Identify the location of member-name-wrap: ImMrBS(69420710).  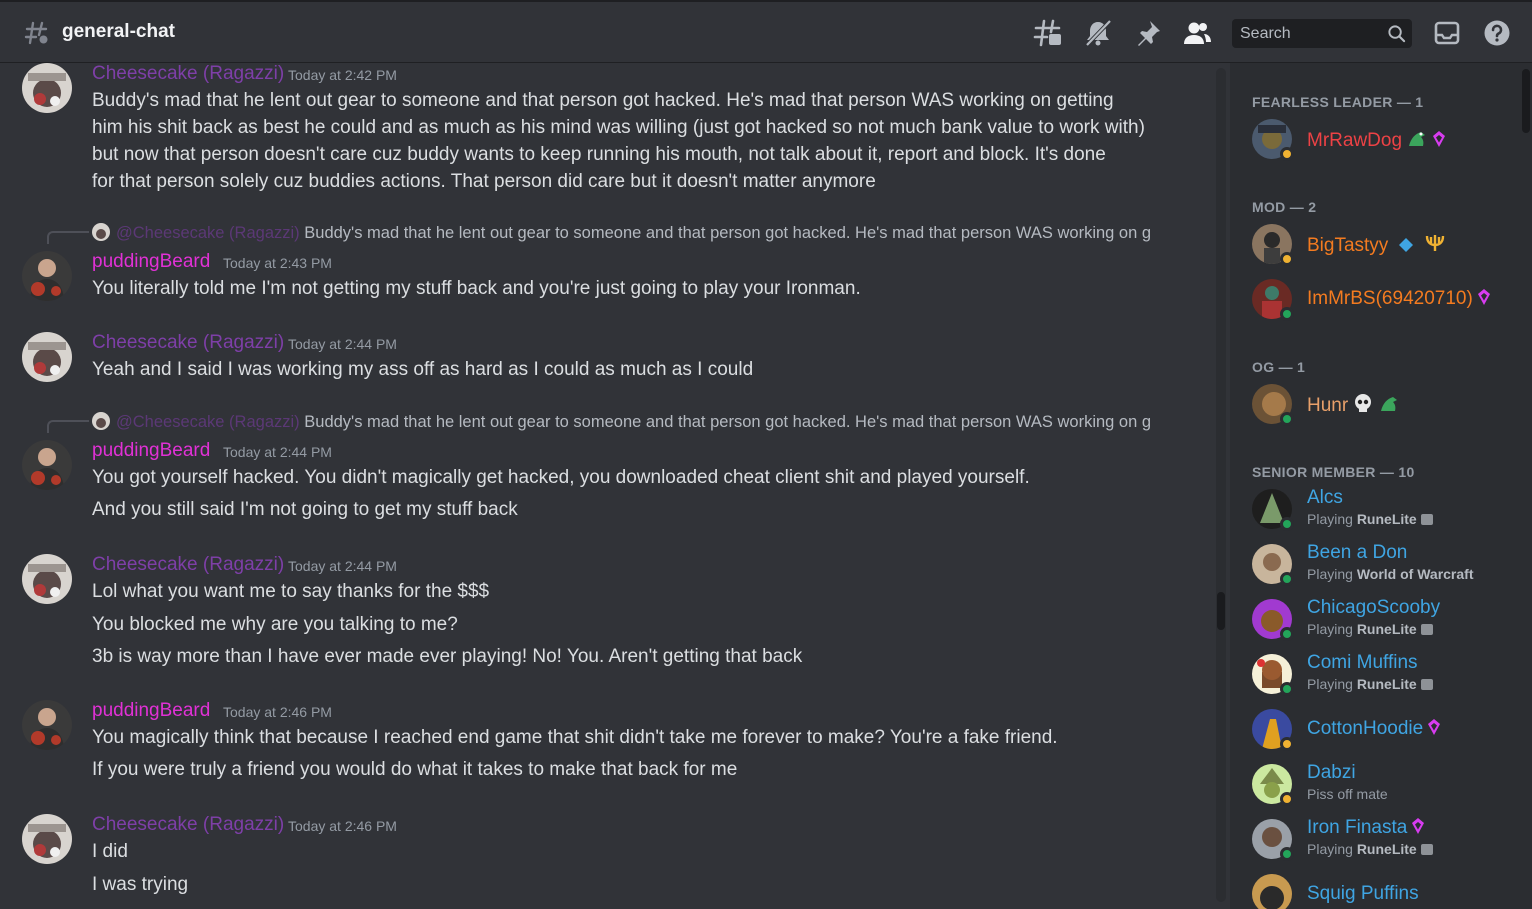
(1399, 300).